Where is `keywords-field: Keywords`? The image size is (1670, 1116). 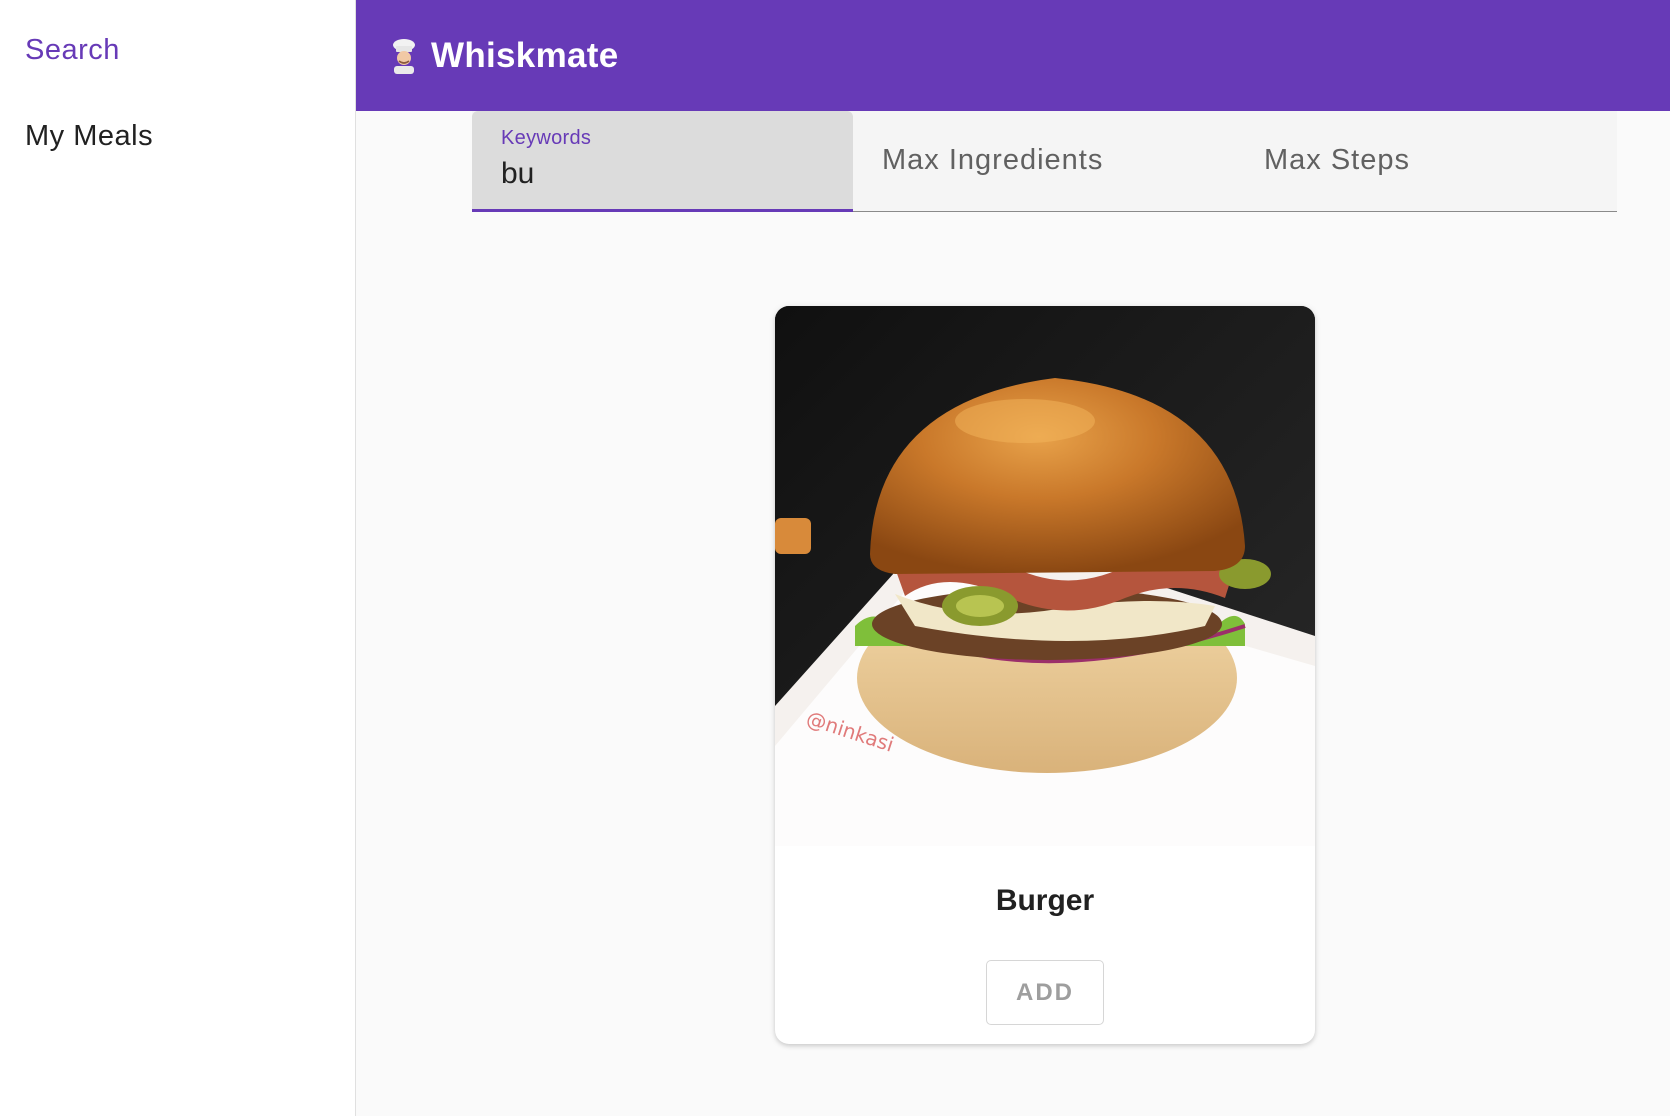
keywords-field: Keywords is located at coordinates (662, 161).